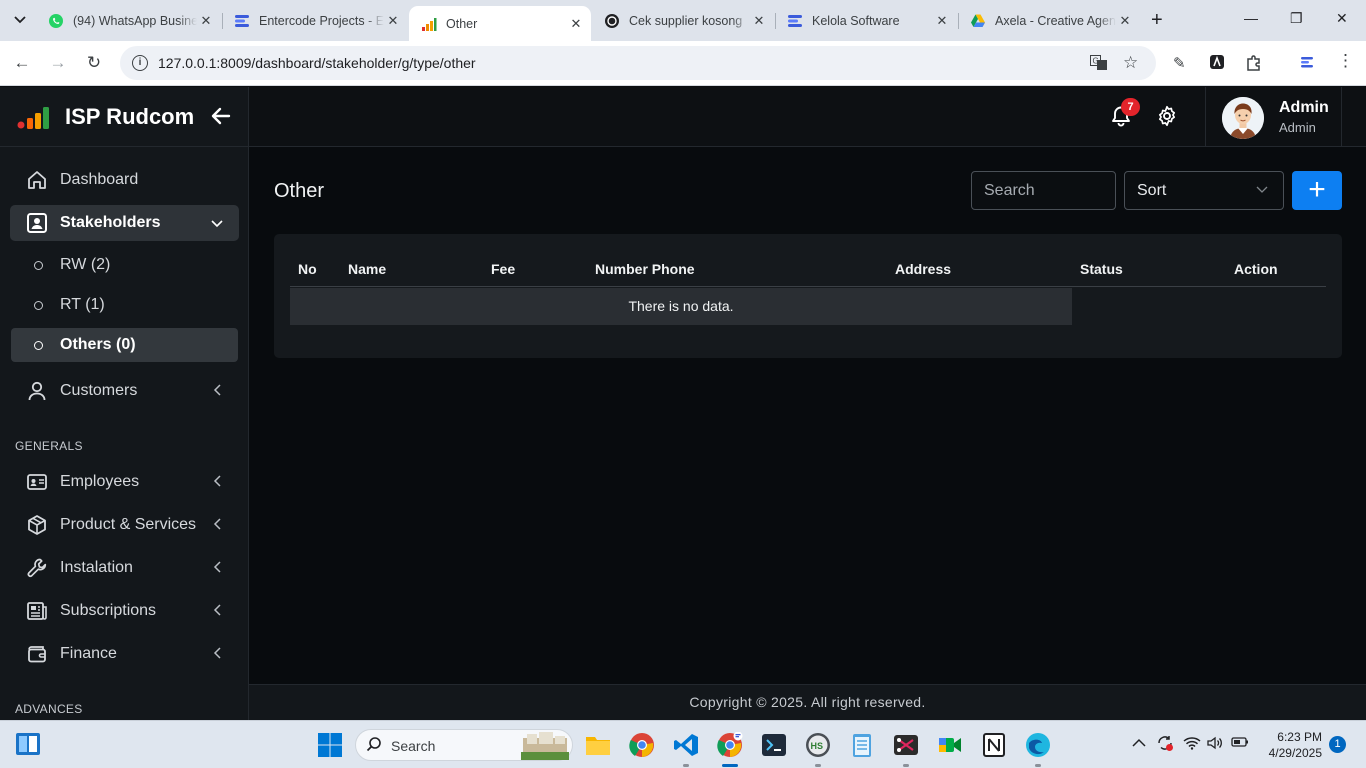 This screenshot has width=1366, height=768. Describe the element at coordinates (221, 117) in the screenshot. I see `collapse-sidebar-arrow-icon` at that location.